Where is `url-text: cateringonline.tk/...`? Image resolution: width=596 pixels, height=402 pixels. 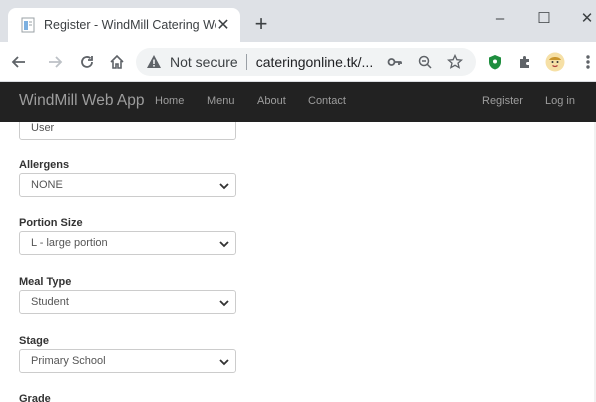 url-text: cateringonline.tk/... is located at coordinates (315, 62).